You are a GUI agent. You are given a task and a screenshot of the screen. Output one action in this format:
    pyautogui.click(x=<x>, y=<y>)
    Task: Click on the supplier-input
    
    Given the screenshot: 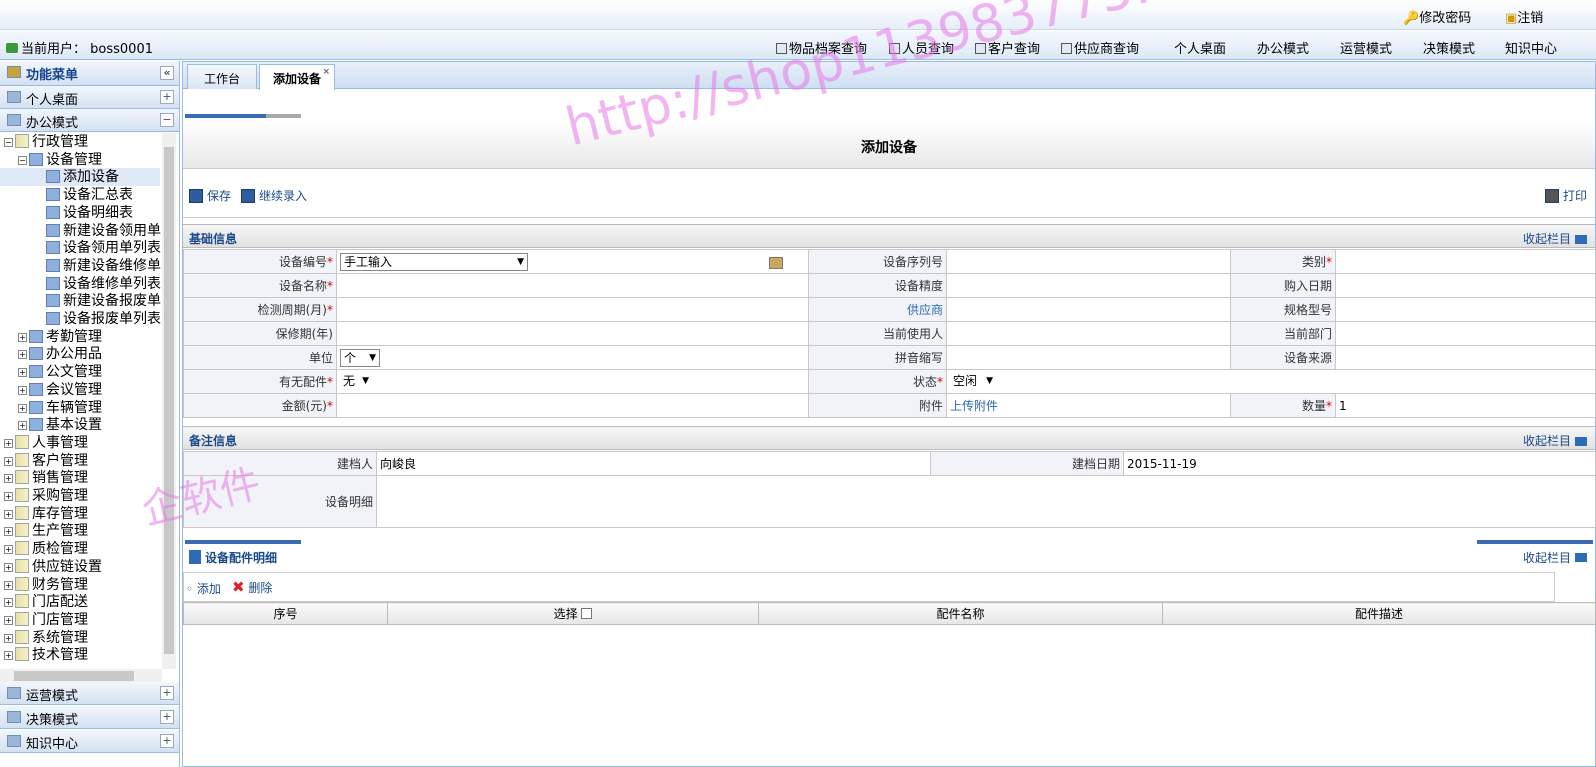 What is the action you would take?
    pyautogui.click(x=1088, y=309)
    